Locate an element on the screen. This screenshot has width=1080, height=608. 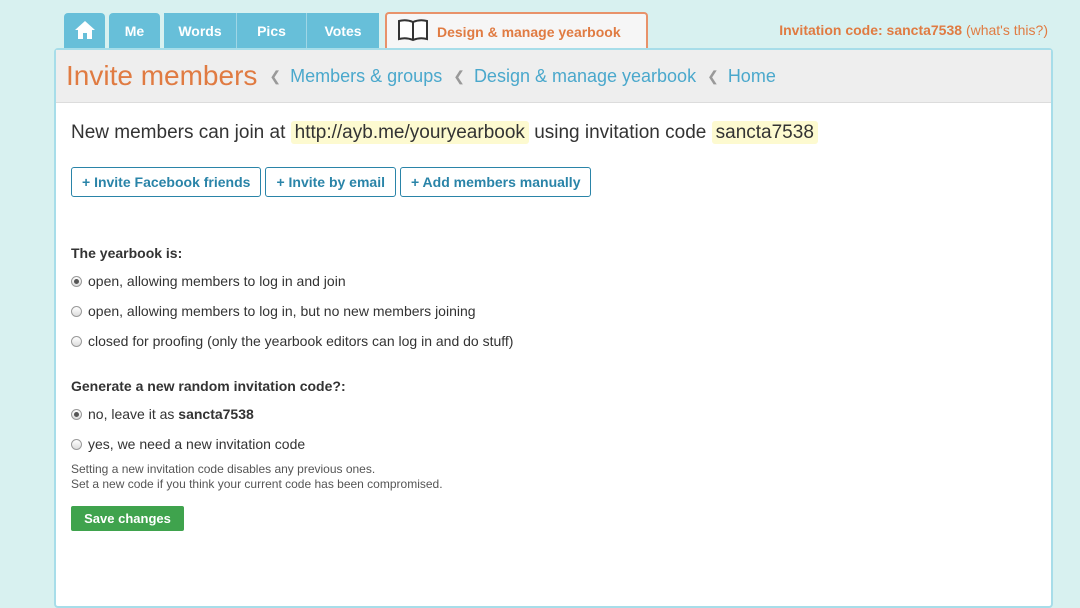
yearbook-status-label: The yearbook is: is located at coordinates (127, 253).